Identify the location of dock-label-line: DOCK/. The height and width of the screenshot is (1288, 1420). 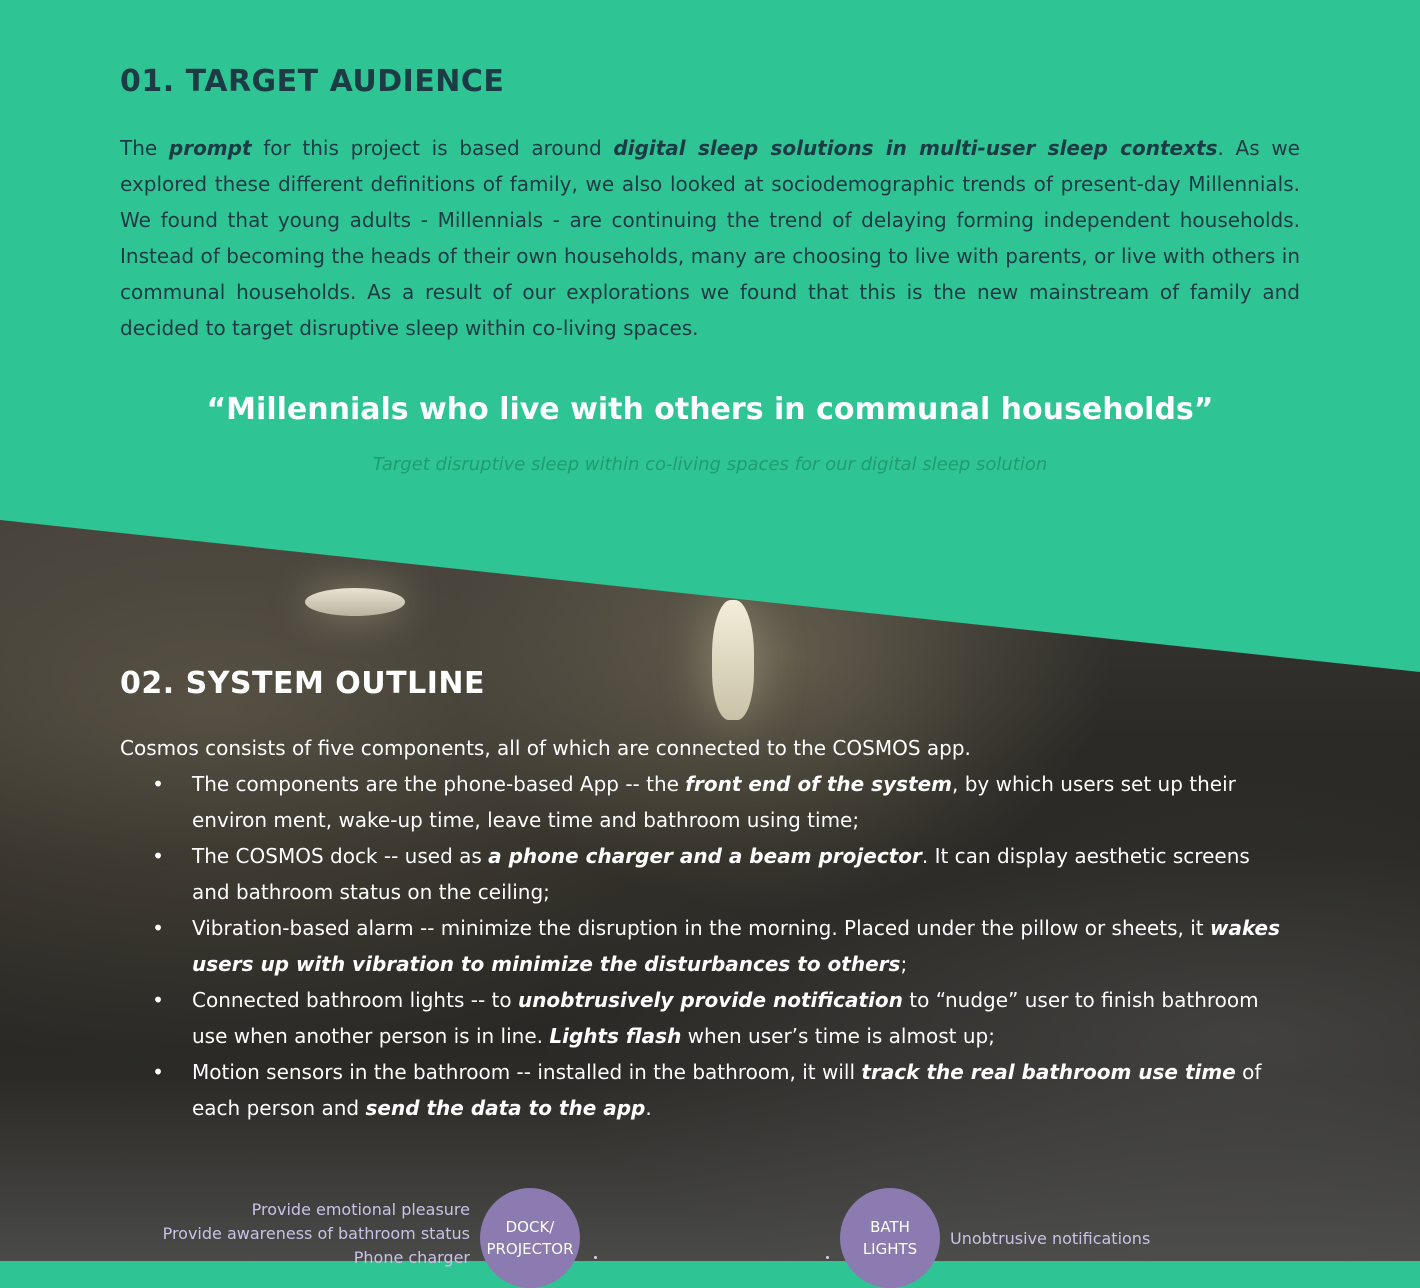
(530, 1227).